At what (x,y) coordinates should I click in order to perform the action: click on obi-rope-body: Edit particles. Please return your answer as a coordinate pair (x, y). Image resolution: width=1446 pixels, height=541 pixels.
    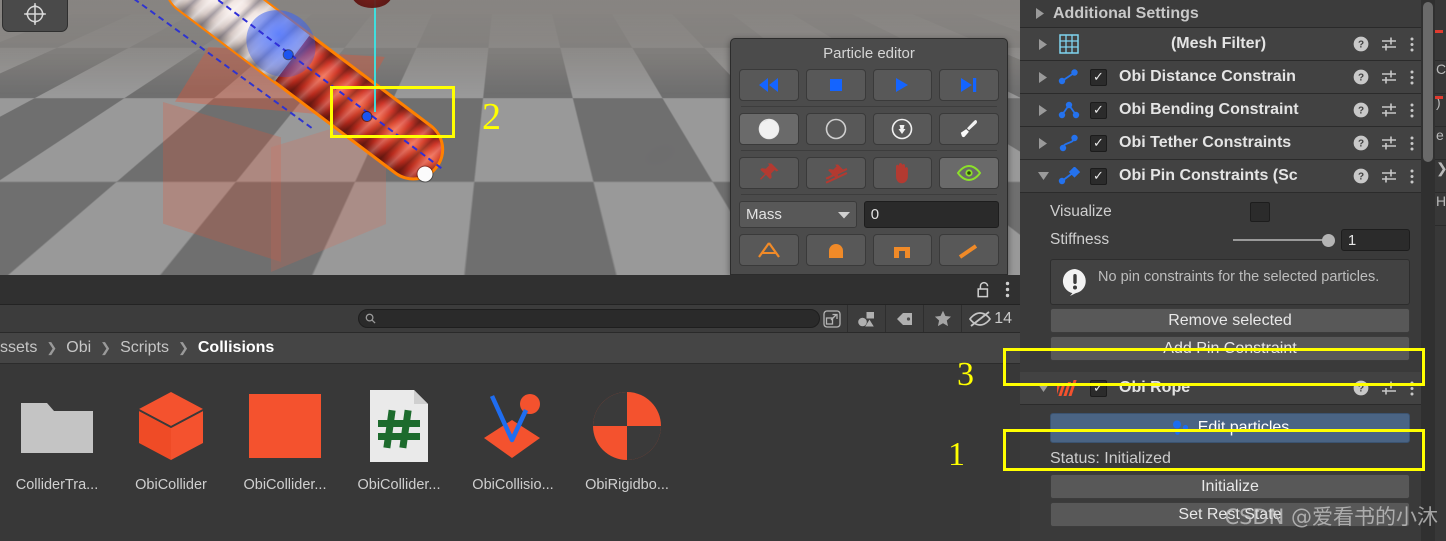
    Looking at the image, I should click on (1222, 425).